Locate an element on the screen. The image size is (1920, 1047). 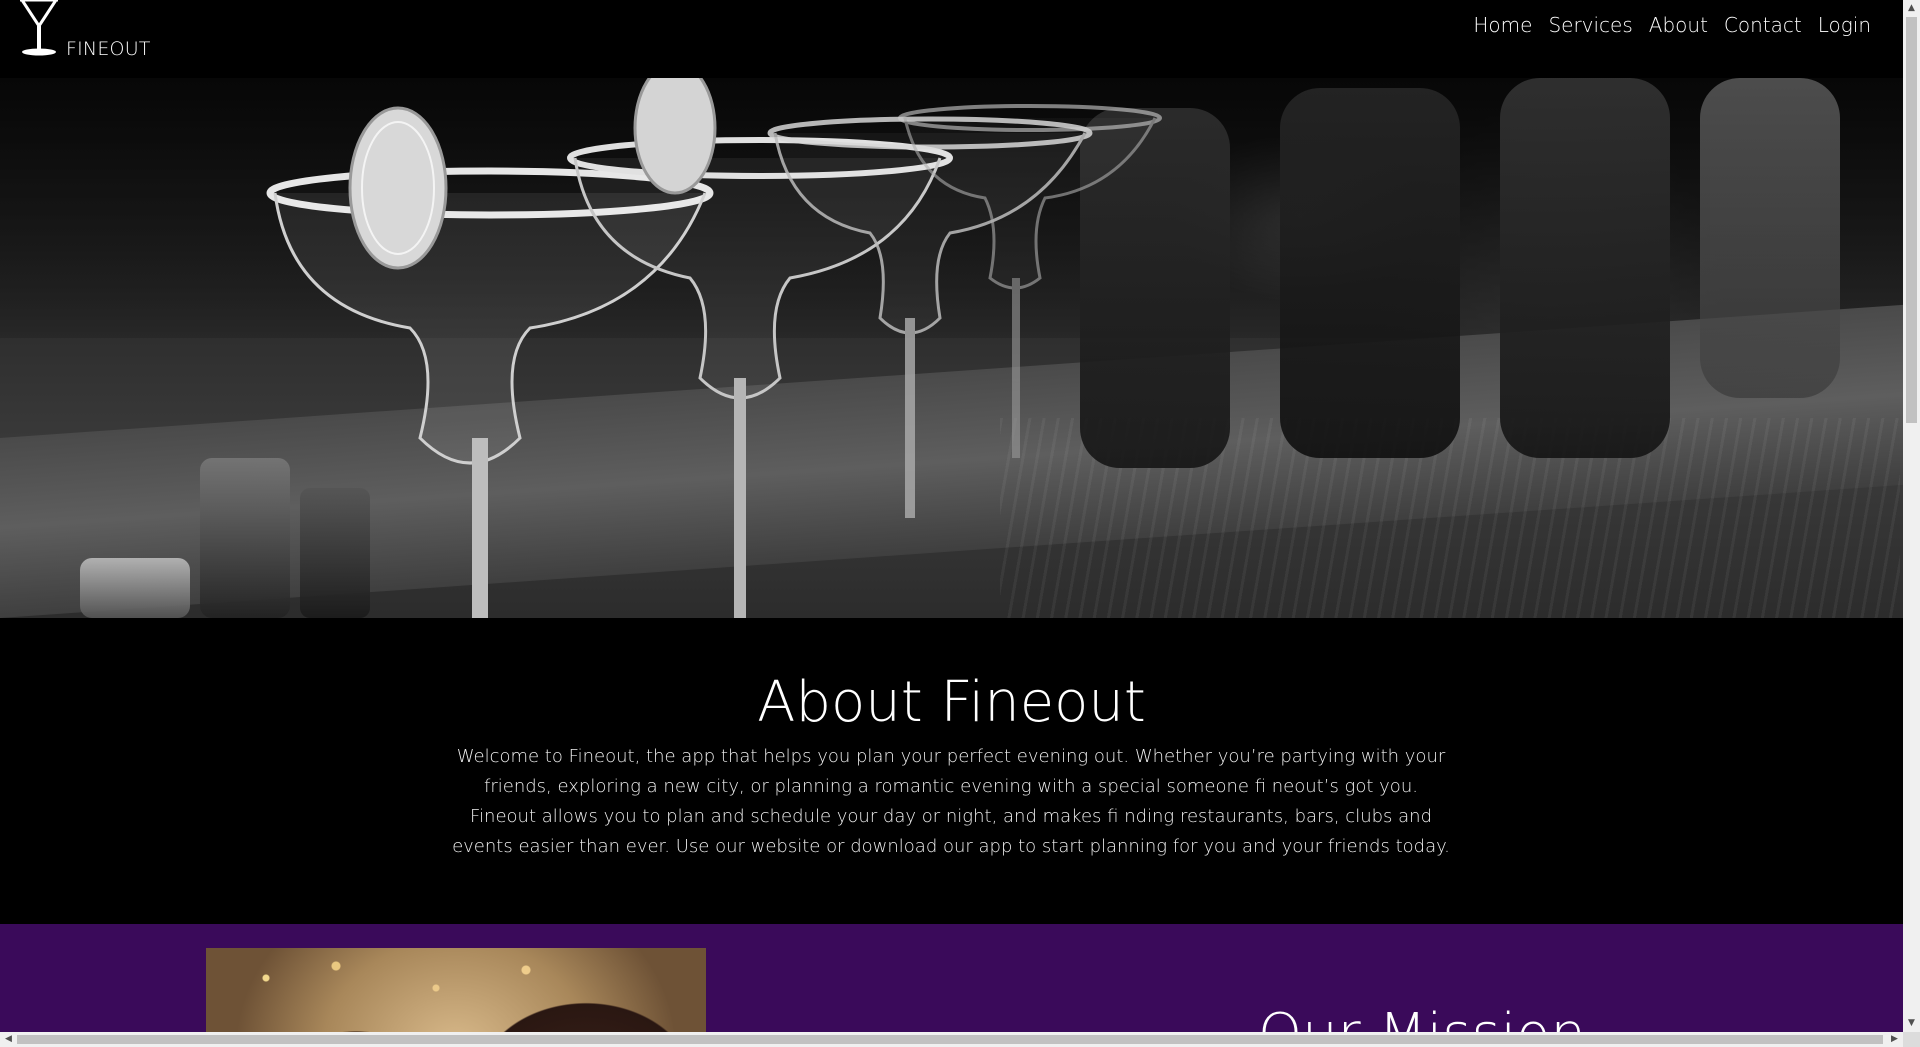
scroll-left-arrow-icon: ◀ is located at coordinates (8, 1039).